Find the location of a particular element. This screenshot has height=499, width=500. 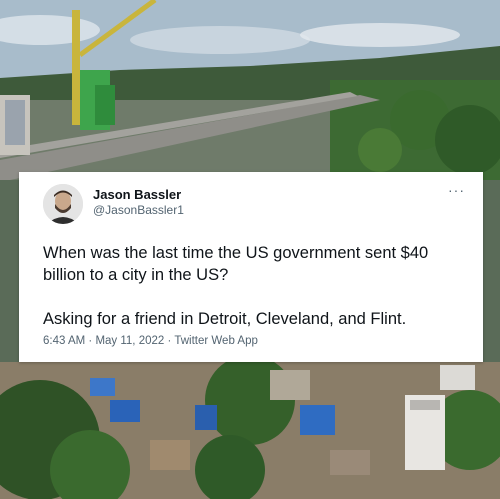

tweet-header: Jason Bassler @JasonBassler1 ··· is located at coordinates (251, 205).